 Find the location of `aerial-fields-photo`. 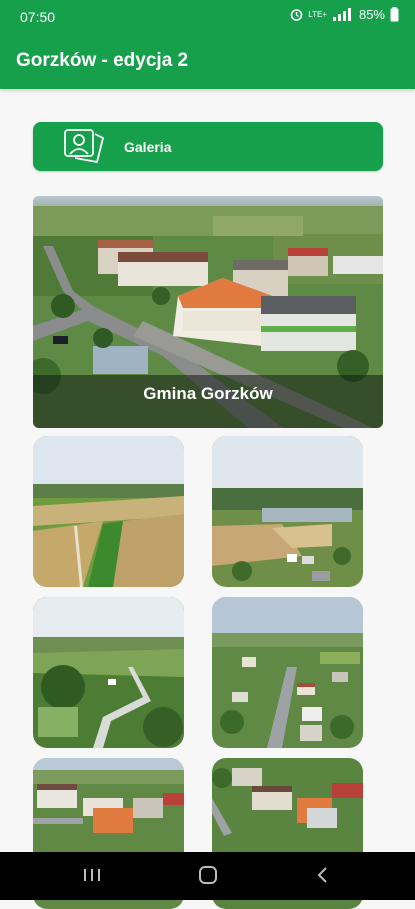

aerial-fields-photo is located at coordinates (108, 511).